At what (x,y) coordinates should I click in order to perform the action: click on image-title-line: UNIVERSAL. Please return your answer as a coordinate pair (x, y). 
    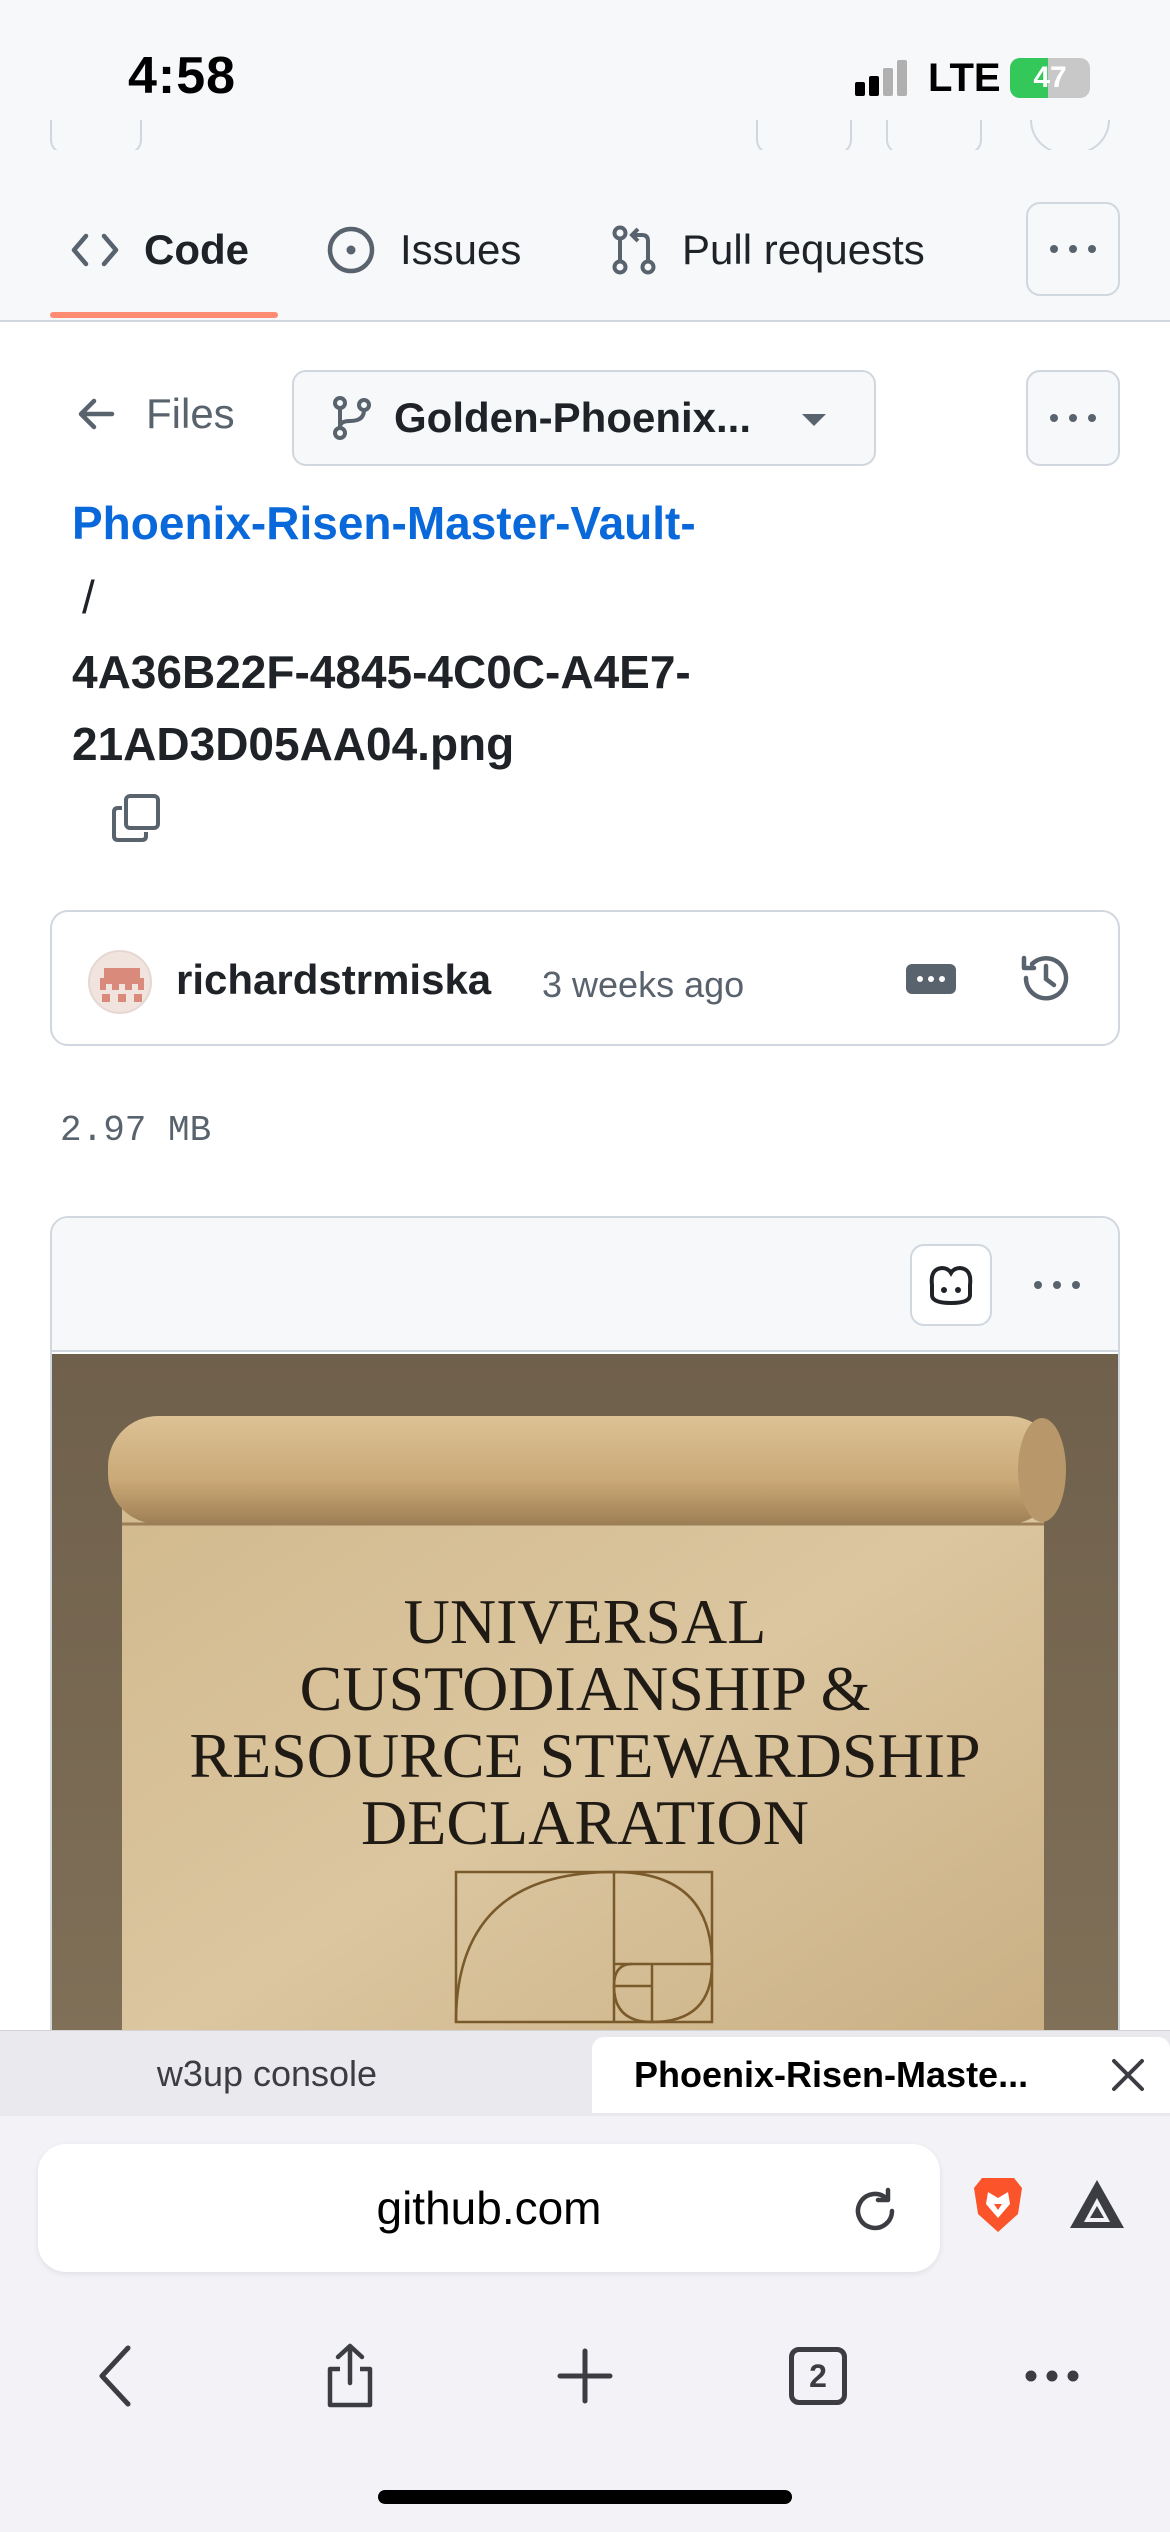
    Looking at the image, I should click on (585, 1621).